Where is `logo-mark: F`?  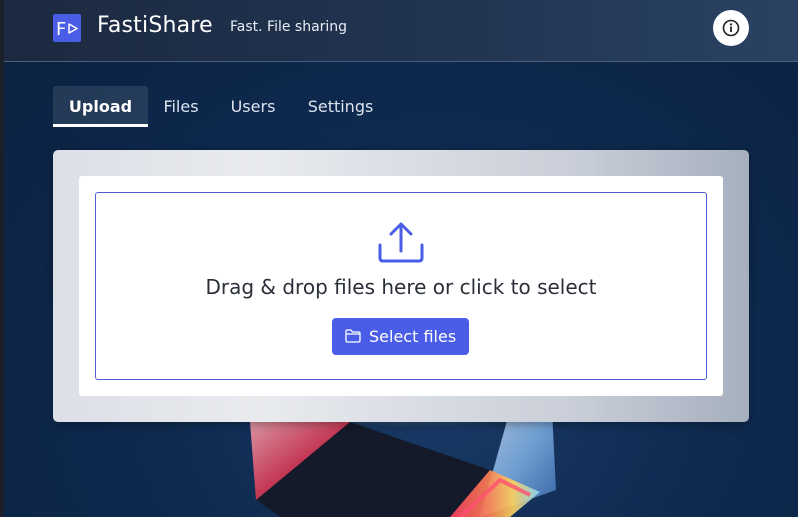 logo-mark: F is located at coordinates (67, 29).